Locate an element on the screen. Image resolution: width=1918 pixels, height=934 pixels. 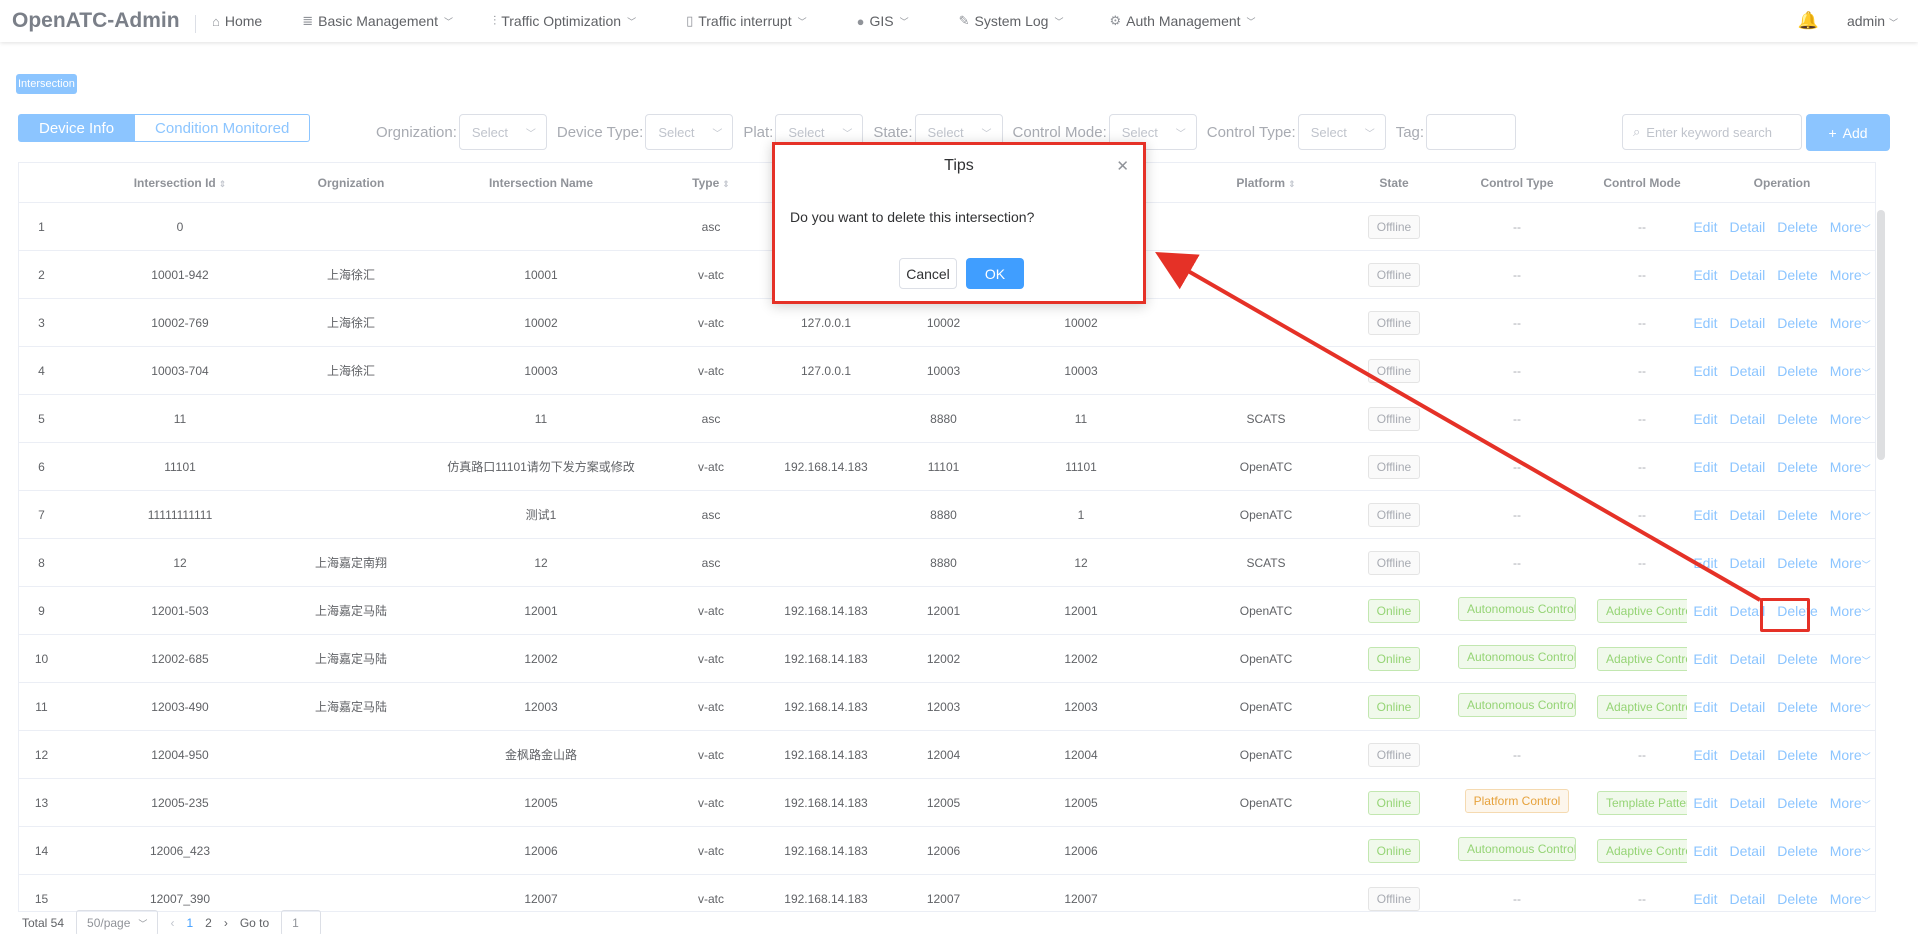
prev-page-icon: ‹ is located at coordinates (172, 923).